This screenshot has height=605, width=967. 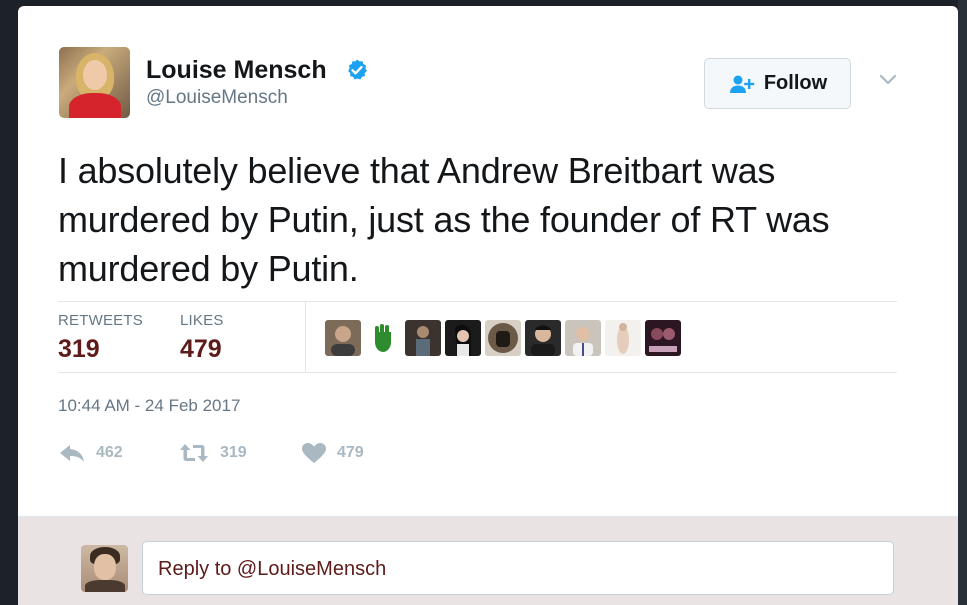 I want to click on retweets-label: RETWEETS, so click(x=100, y=320).